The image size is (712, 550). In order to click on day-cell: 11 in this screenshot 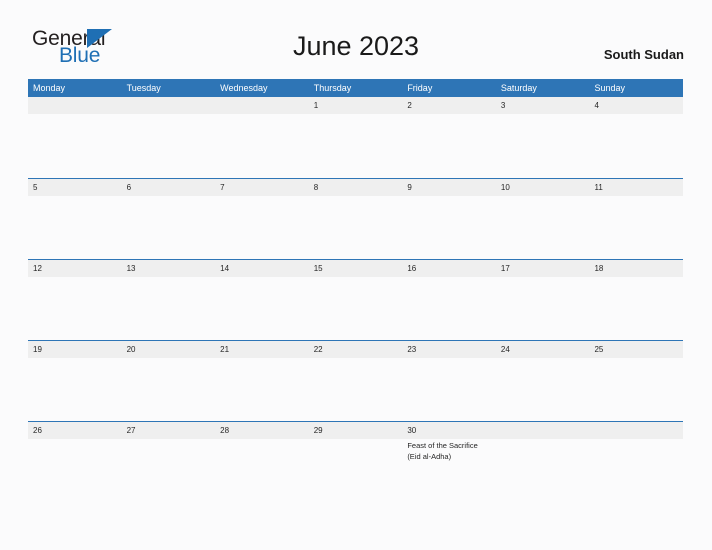, I will do `click(636, 219)`.